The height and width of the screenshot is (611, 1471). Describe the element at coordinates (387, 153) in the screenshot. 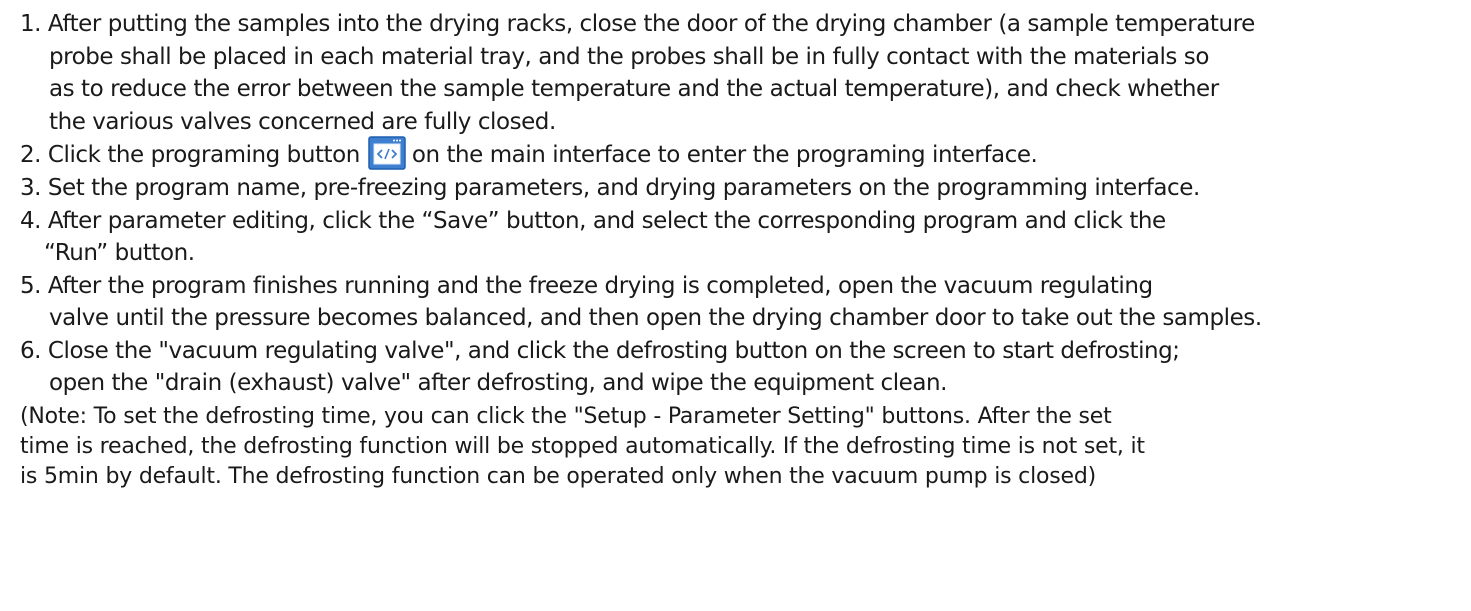

I see `programming-button-icon` at that location.